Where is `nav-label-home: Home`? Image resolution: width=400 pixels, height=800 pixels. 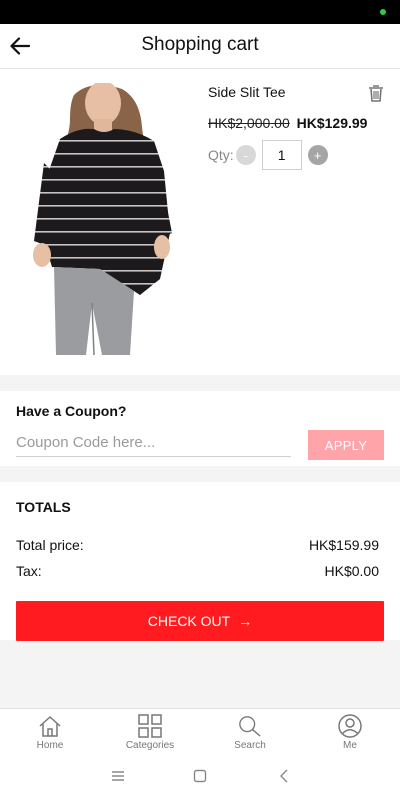
nav-label-home: Home is located at coordinates (50, 745).